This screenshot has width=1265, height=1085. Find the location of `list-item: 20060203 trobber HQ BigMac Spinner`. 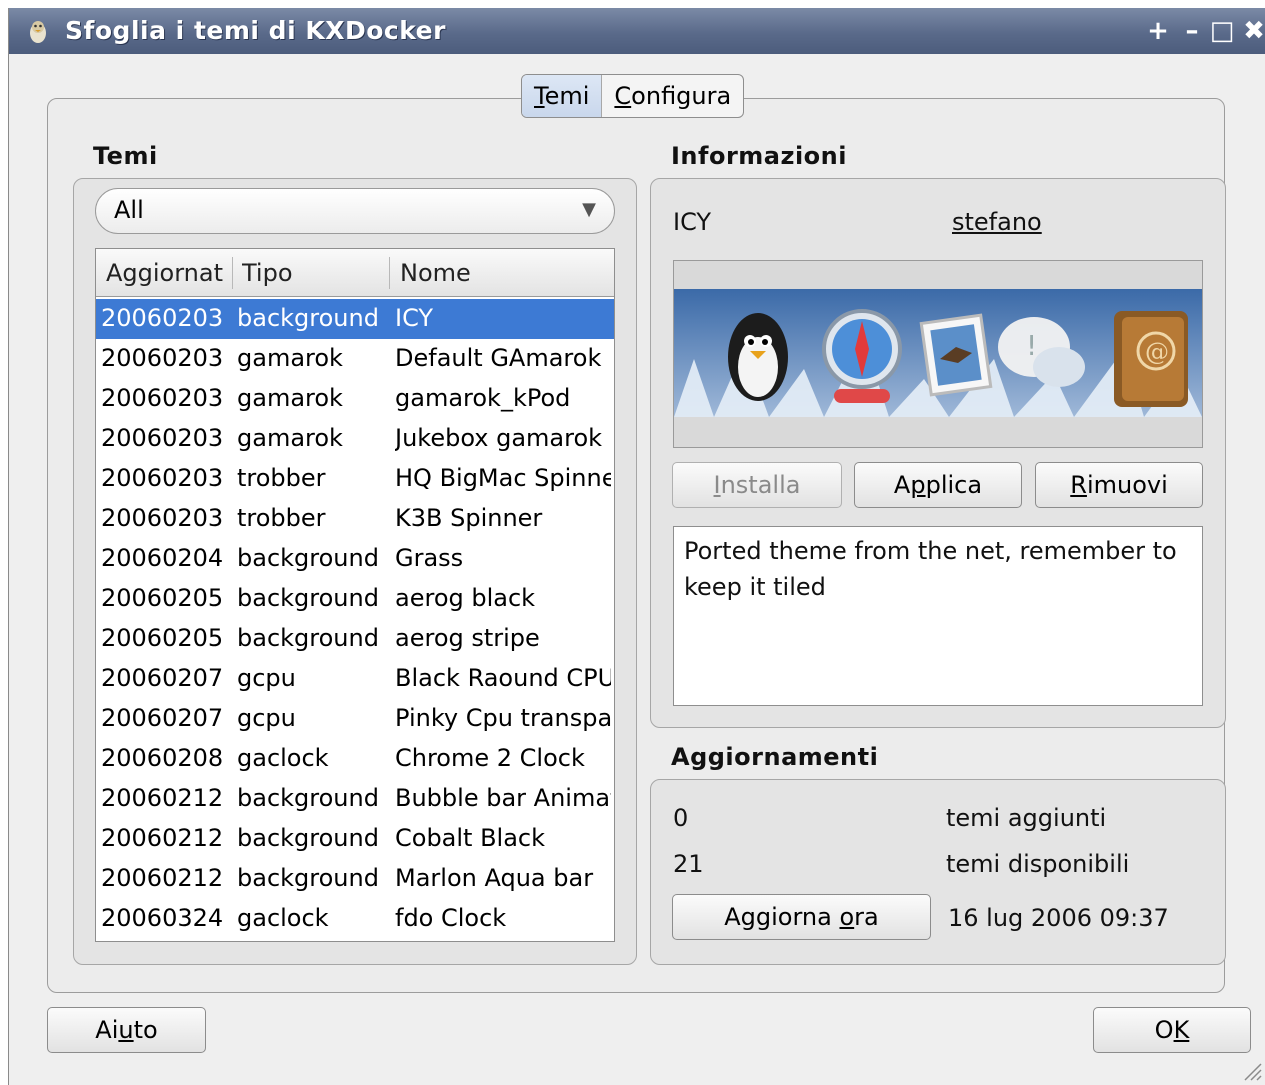

list-item: 20060203 trobber HQ BigMac Spinner is located at coordinates (355, 479).